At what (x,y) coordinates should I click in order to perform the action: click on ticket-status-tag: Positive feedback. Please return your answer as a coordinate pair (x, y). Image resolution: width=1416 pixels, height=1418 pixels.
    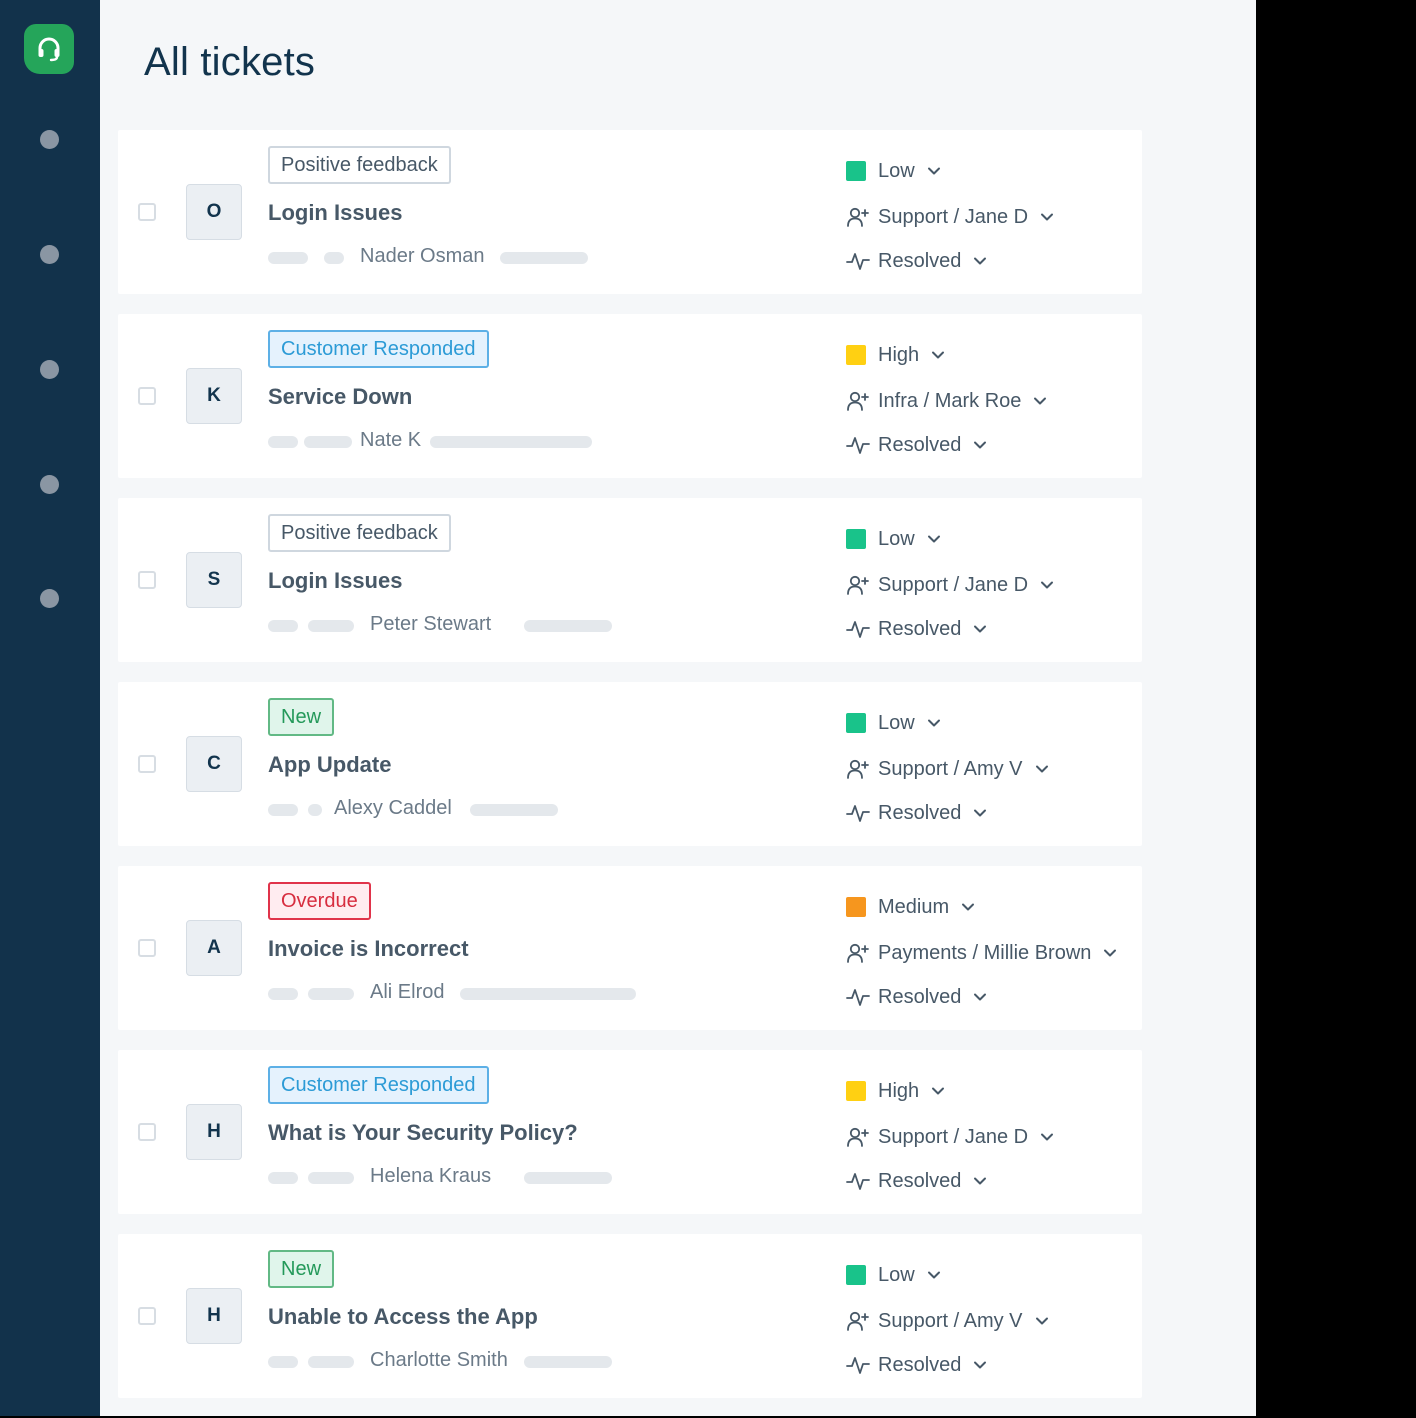
    Looking at the image, I should click on (359, 533).